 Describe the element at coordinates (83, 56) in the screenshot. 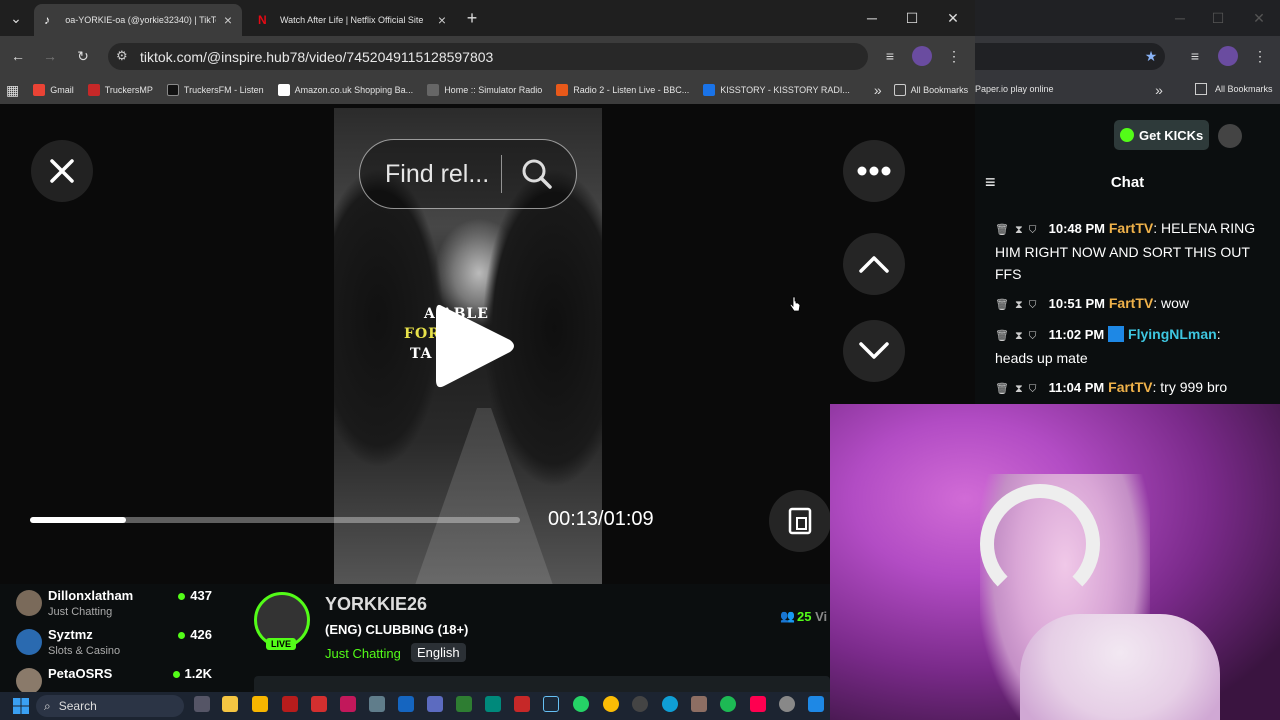

I see `reload-icon: ↻` at that location.